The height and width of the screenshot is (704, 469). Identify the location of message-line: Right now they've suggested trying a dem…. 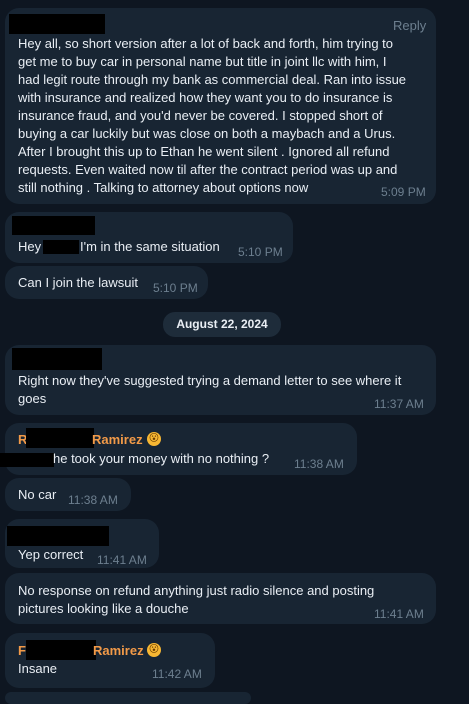
(210, 380).